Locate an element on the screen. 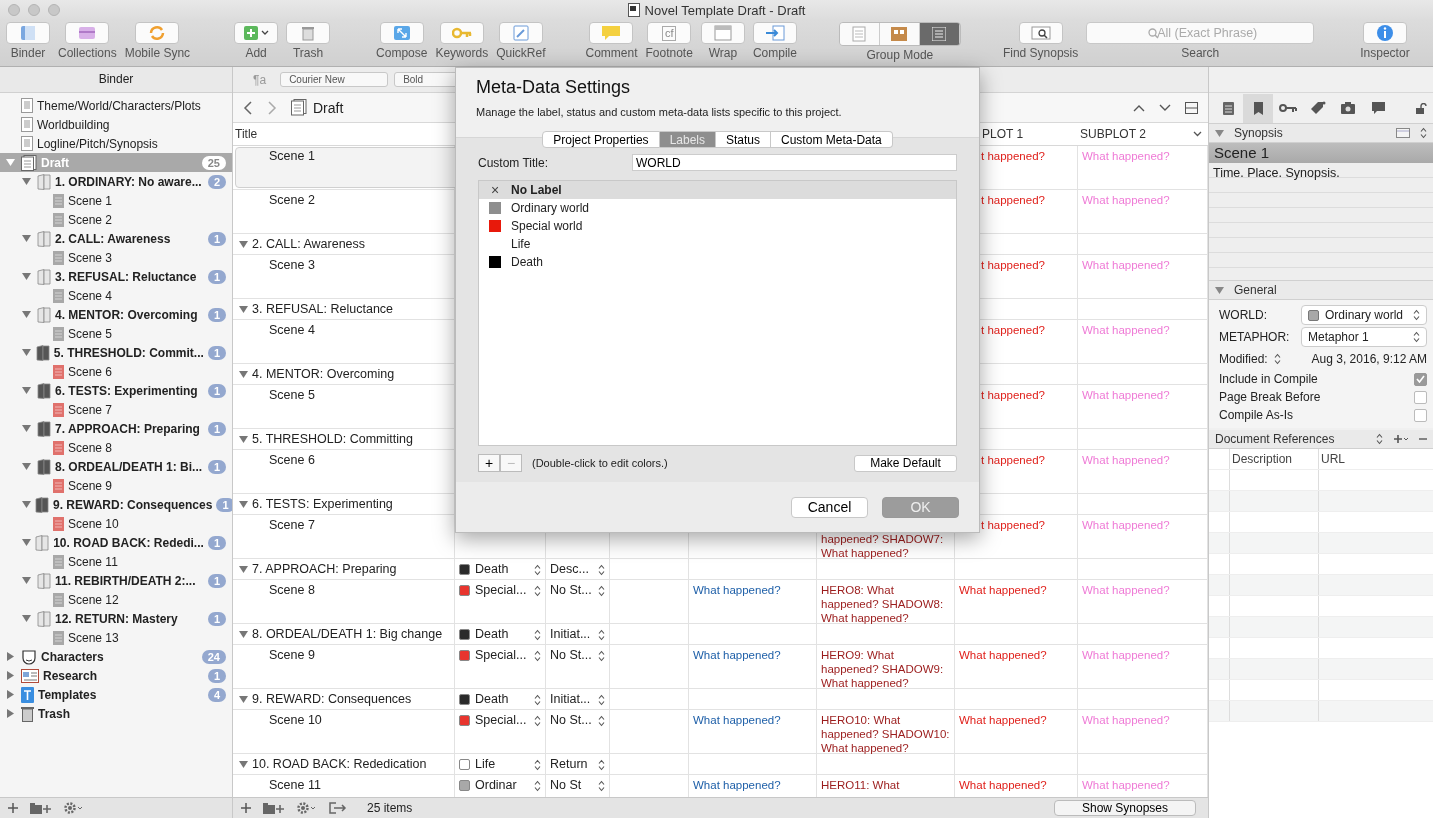  split-view-icon is located at coordinates (1191, 107).